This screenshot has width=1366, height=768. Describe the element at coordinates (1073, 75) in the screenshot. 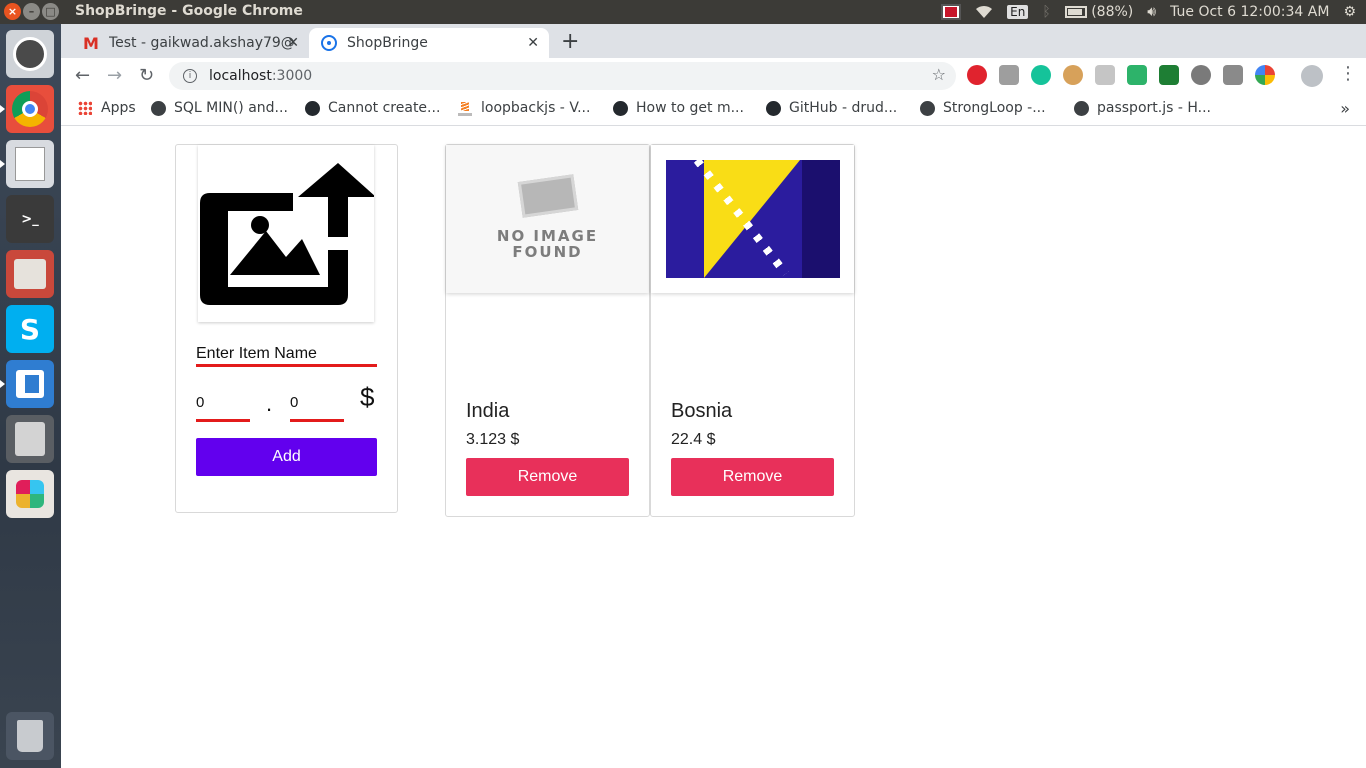

I see `cookie-icon` at that location.